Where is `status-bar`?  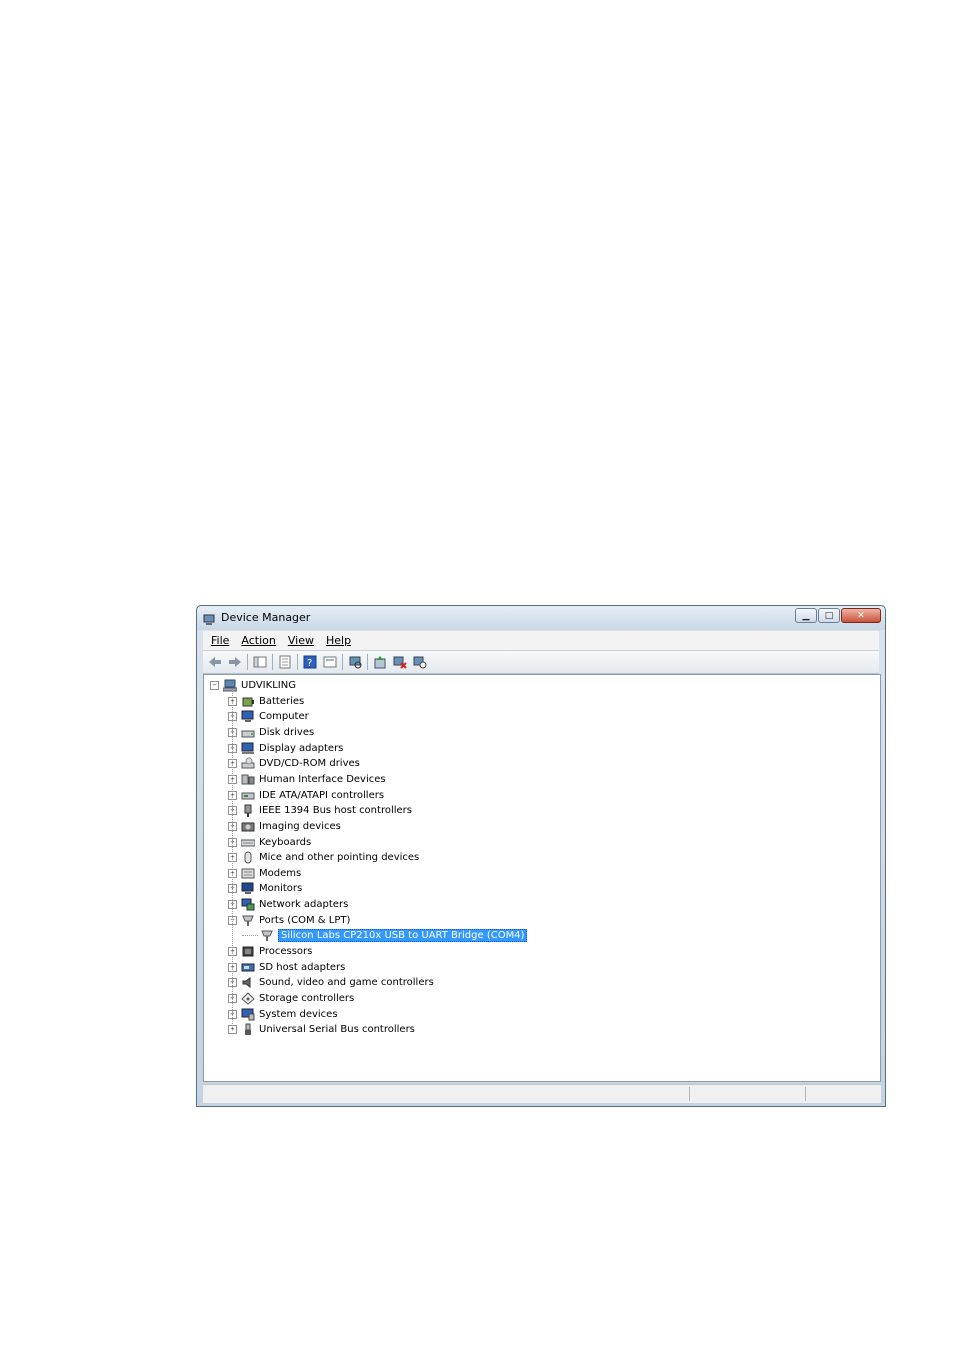 status-bar is located at coordinates (542, 1093).